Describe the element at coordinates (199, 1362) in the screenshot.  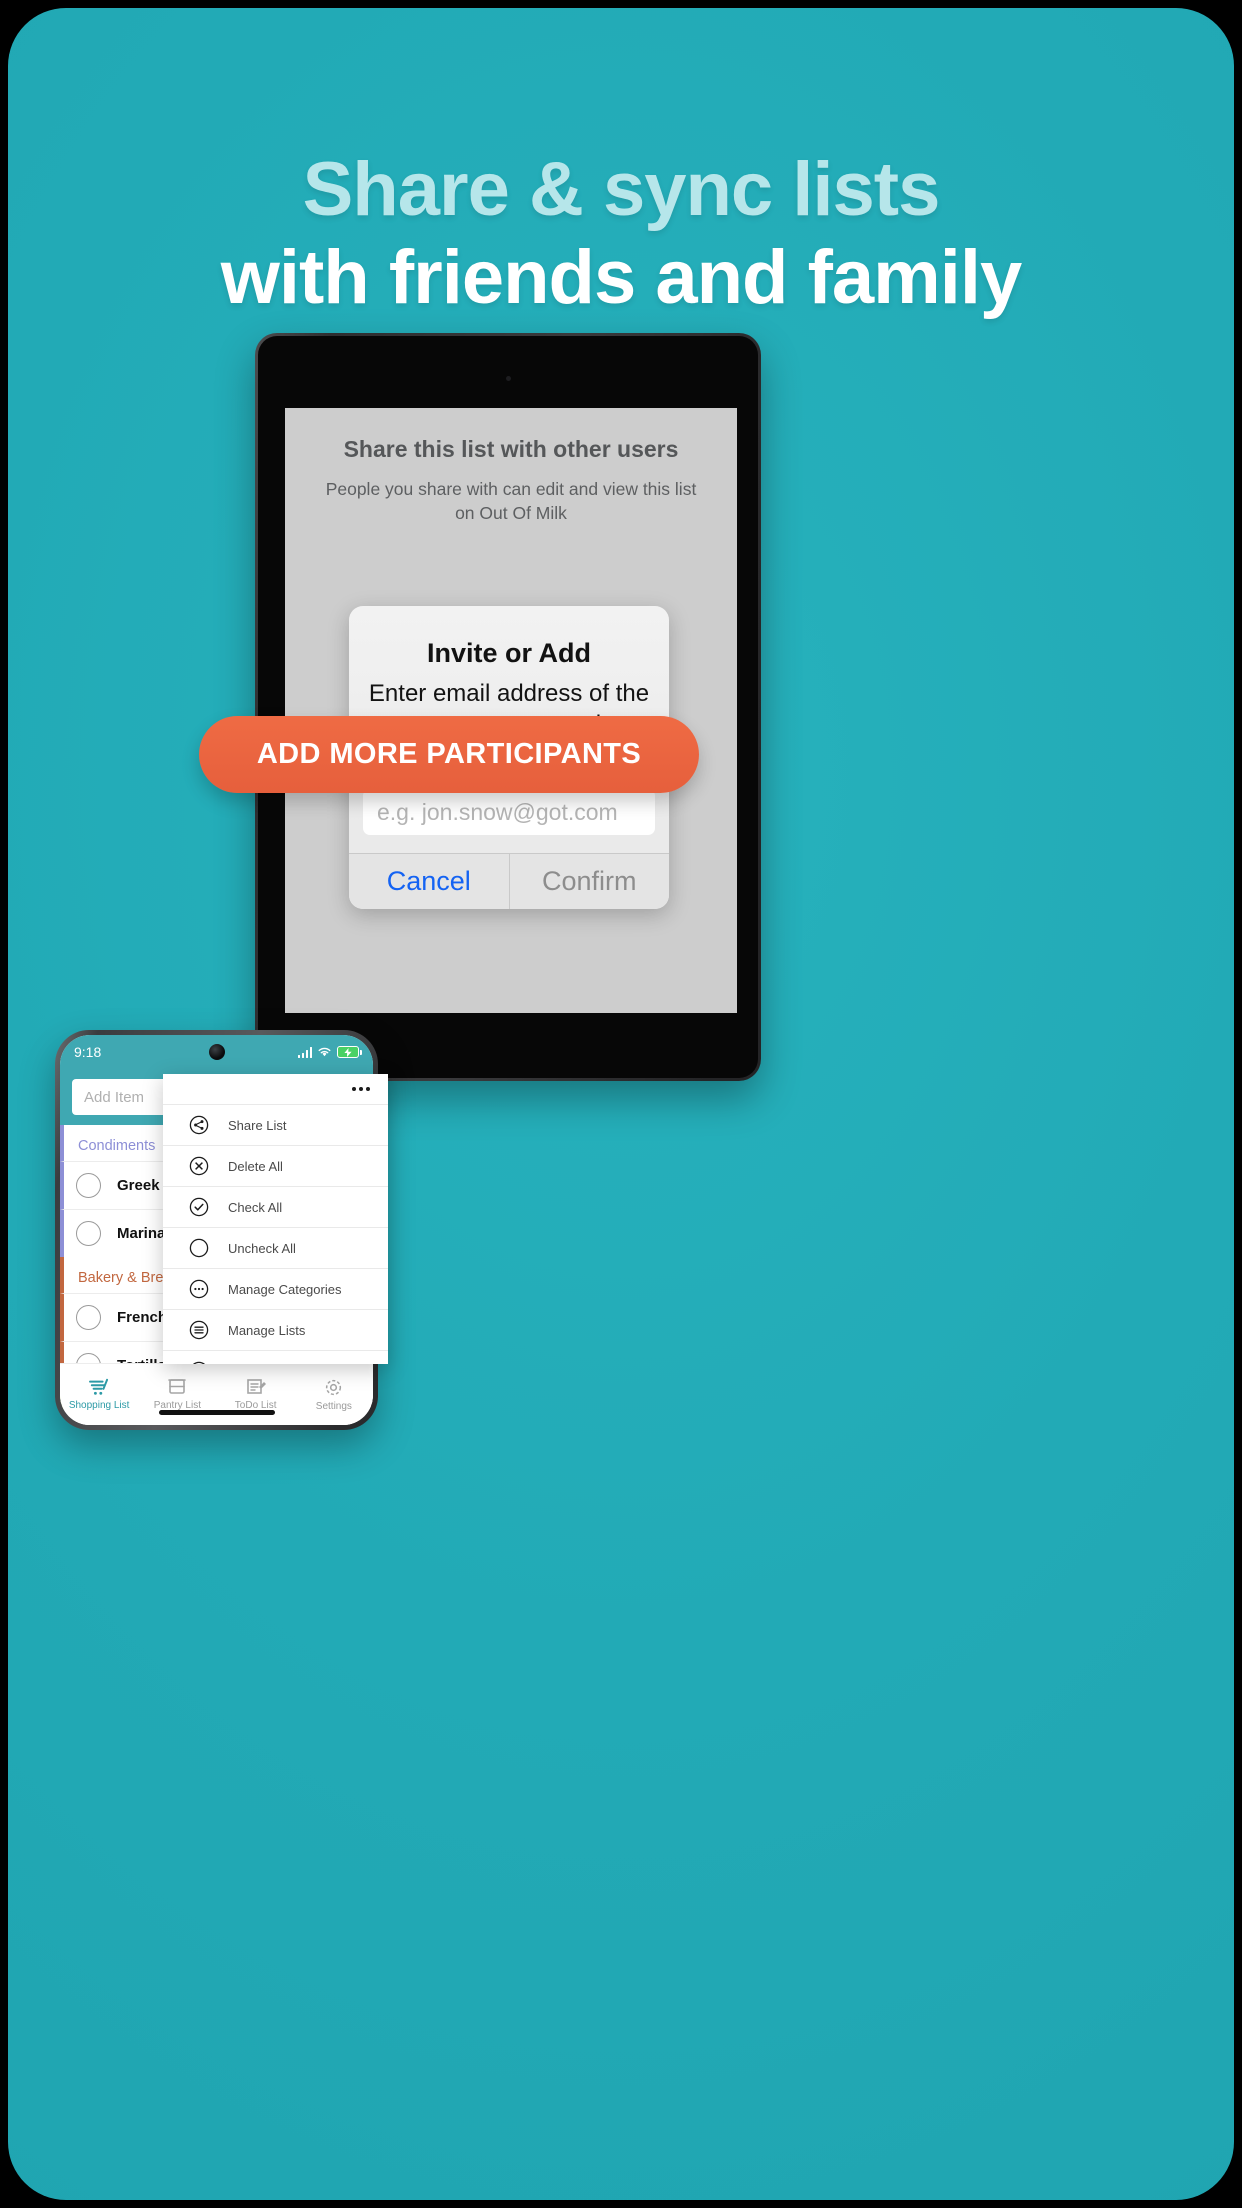
I see `disable-circle-icon` at that location.